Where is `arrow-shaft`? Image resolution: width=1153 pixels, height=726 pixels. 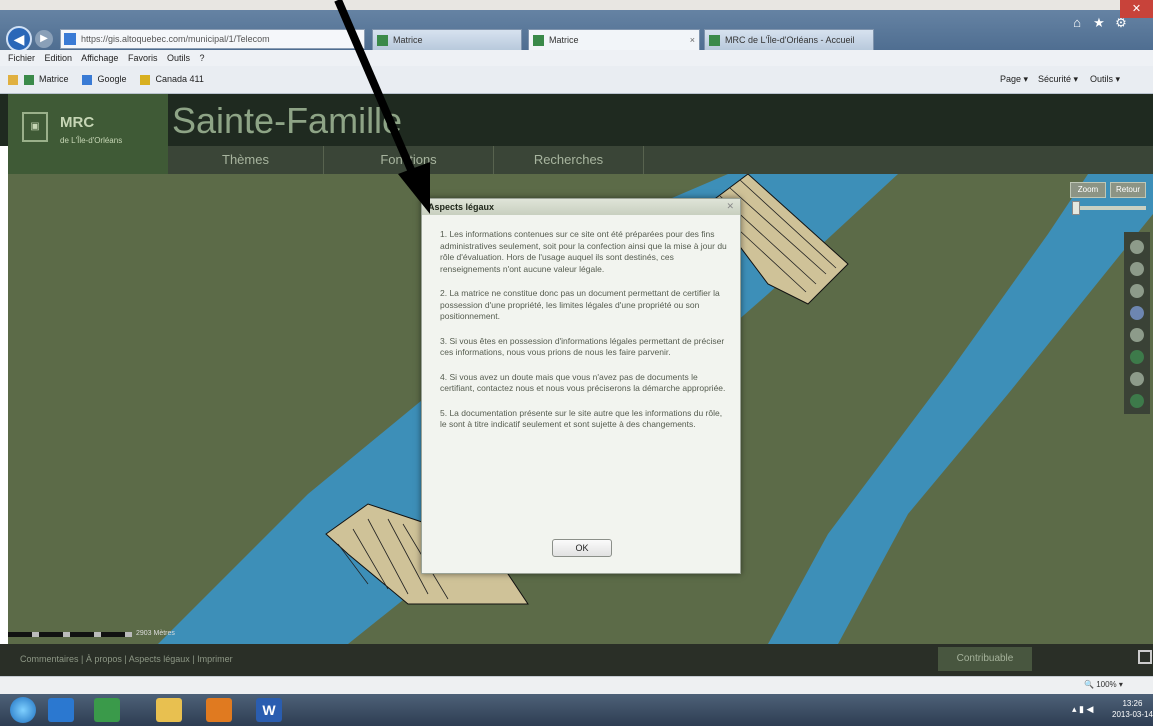
arrow-shaft is located at coordinates (375, 87).